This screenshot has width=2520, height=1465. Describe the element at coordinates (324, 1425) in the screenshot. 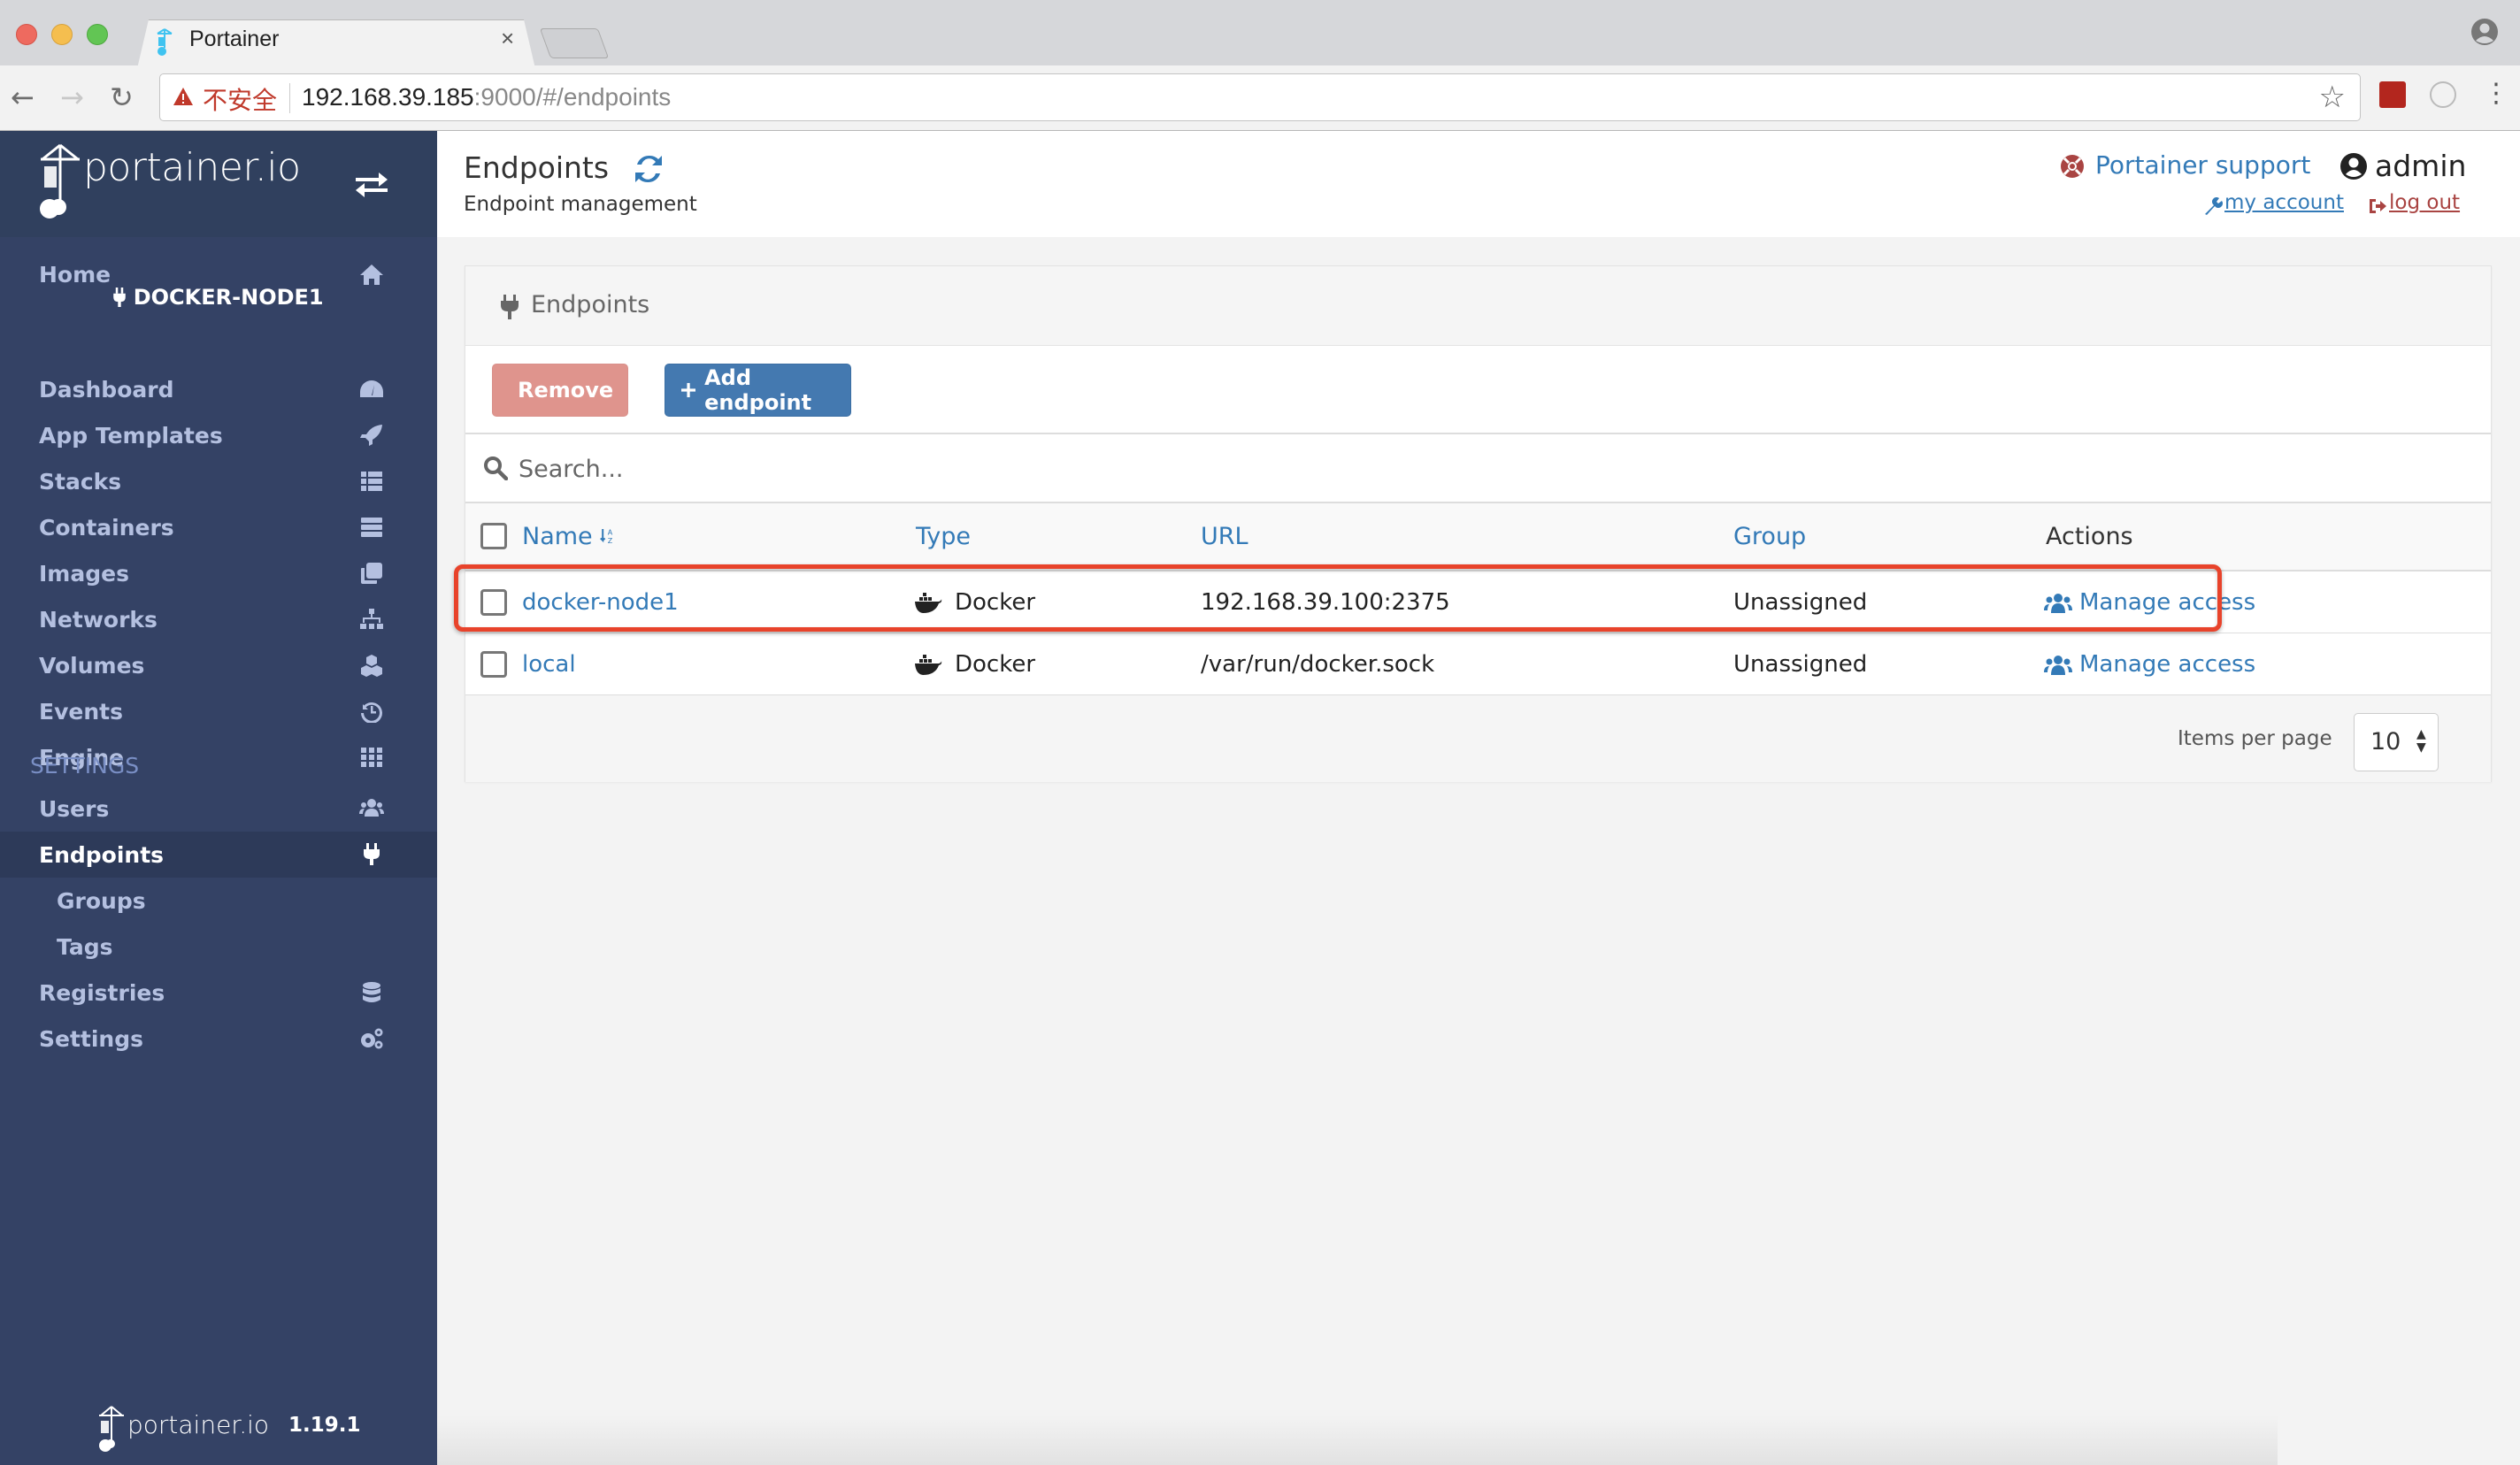

I see `version-label: 1.19.1` at that location.